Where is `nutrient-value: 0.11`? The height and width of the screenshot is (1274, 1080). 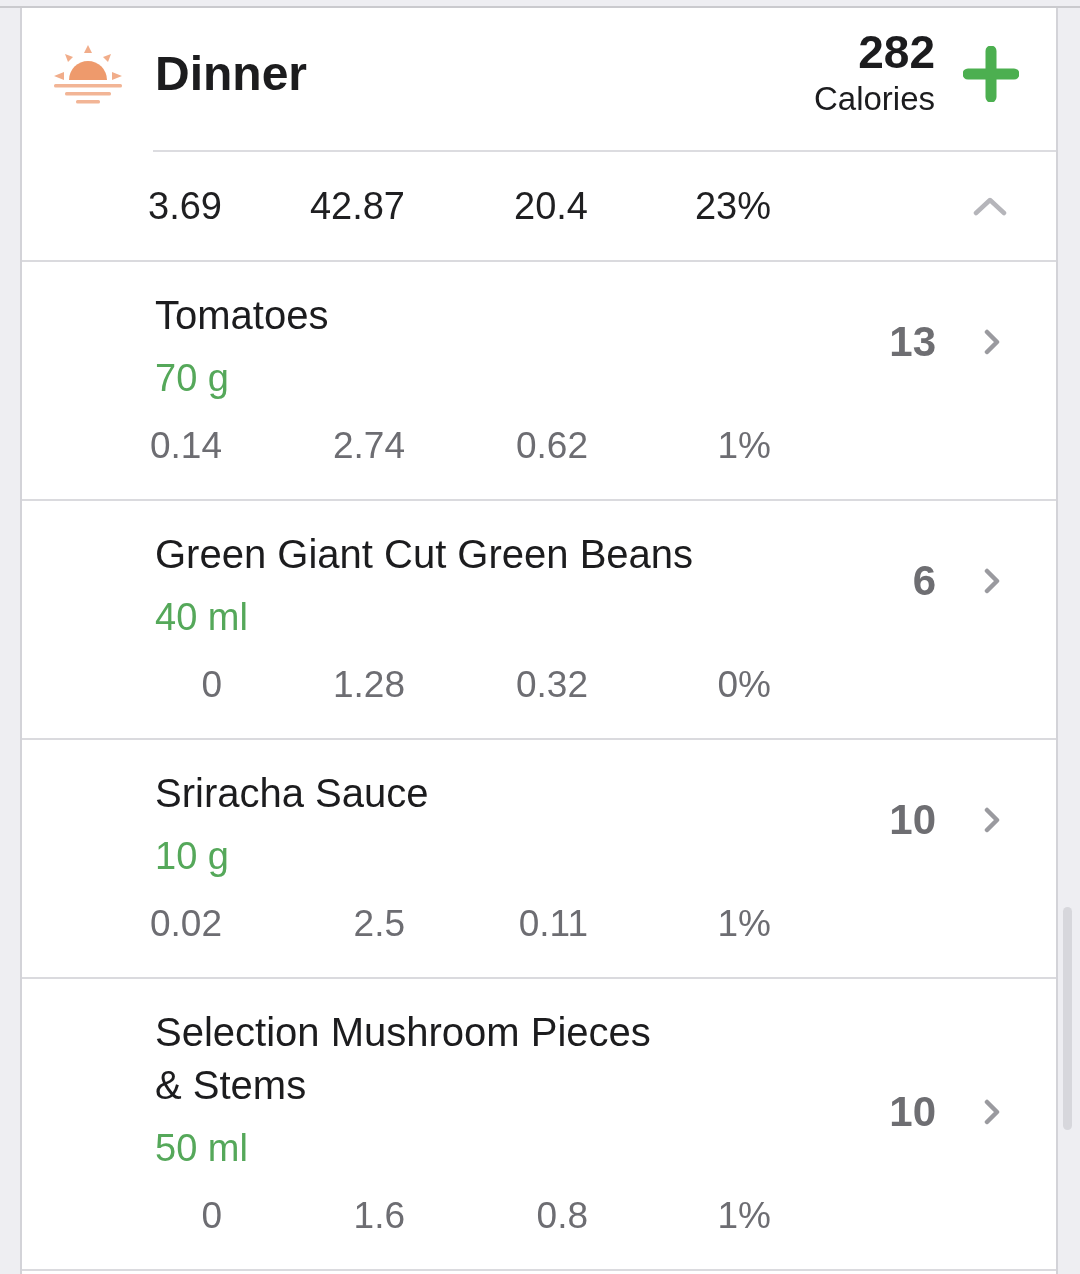 nutrient-value: 0.11 is located at coordinates (552, 924).